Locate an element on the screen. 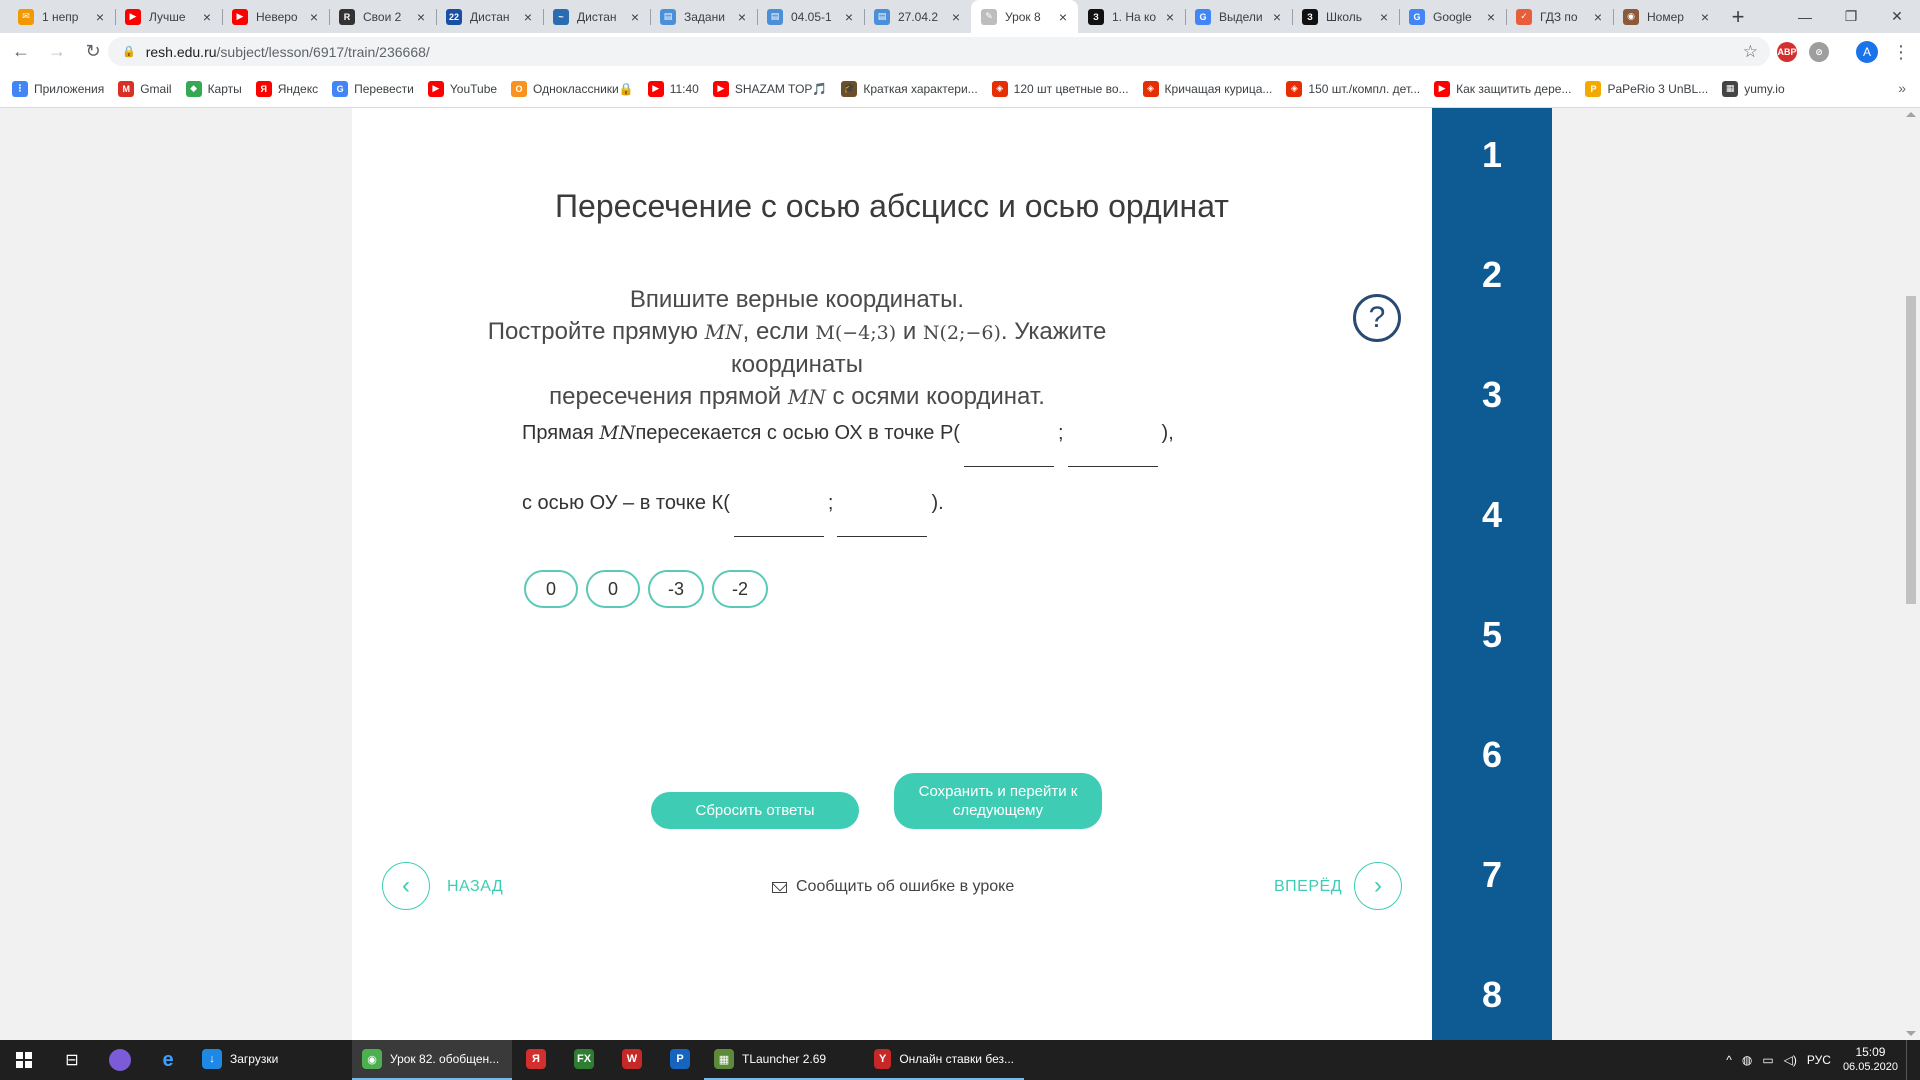 The width and height of the screenshot is (1920, 1080). bookmark-item: ⋮ Приложения is located at coordinates (58, 88).